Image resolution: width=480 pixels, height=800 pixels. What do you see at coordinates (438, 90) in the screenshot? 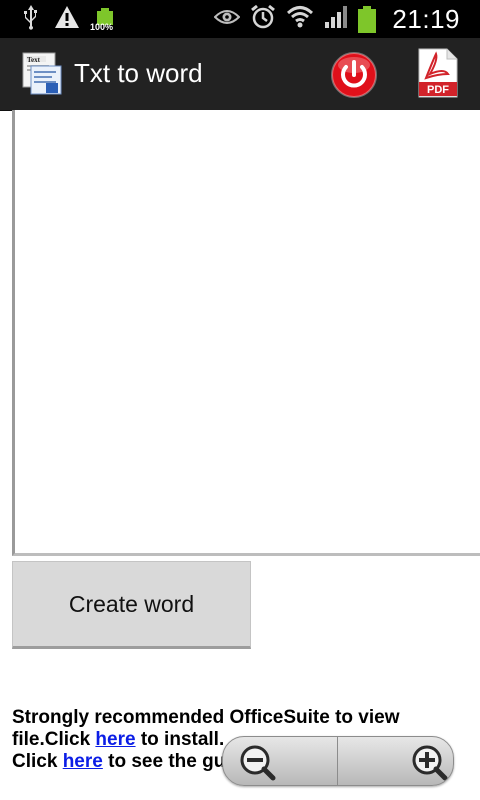
I see `pdf-label: PDF` at bounding box center [438, 90].